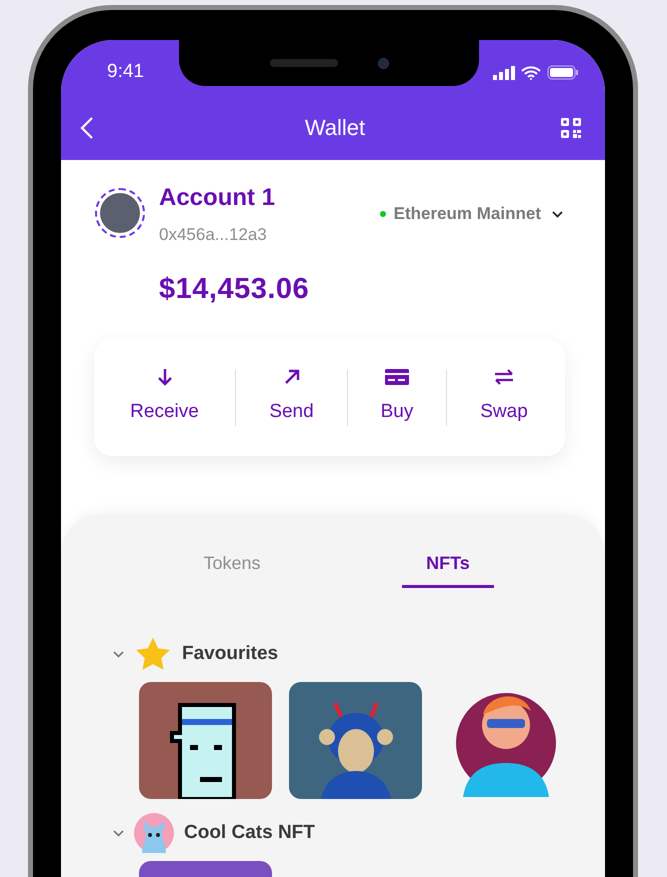 This screenshot has height=877, width=667. Describe the element at coordinates (87, 128) in the screenshot. I see `back-chevron-icon` at that location.